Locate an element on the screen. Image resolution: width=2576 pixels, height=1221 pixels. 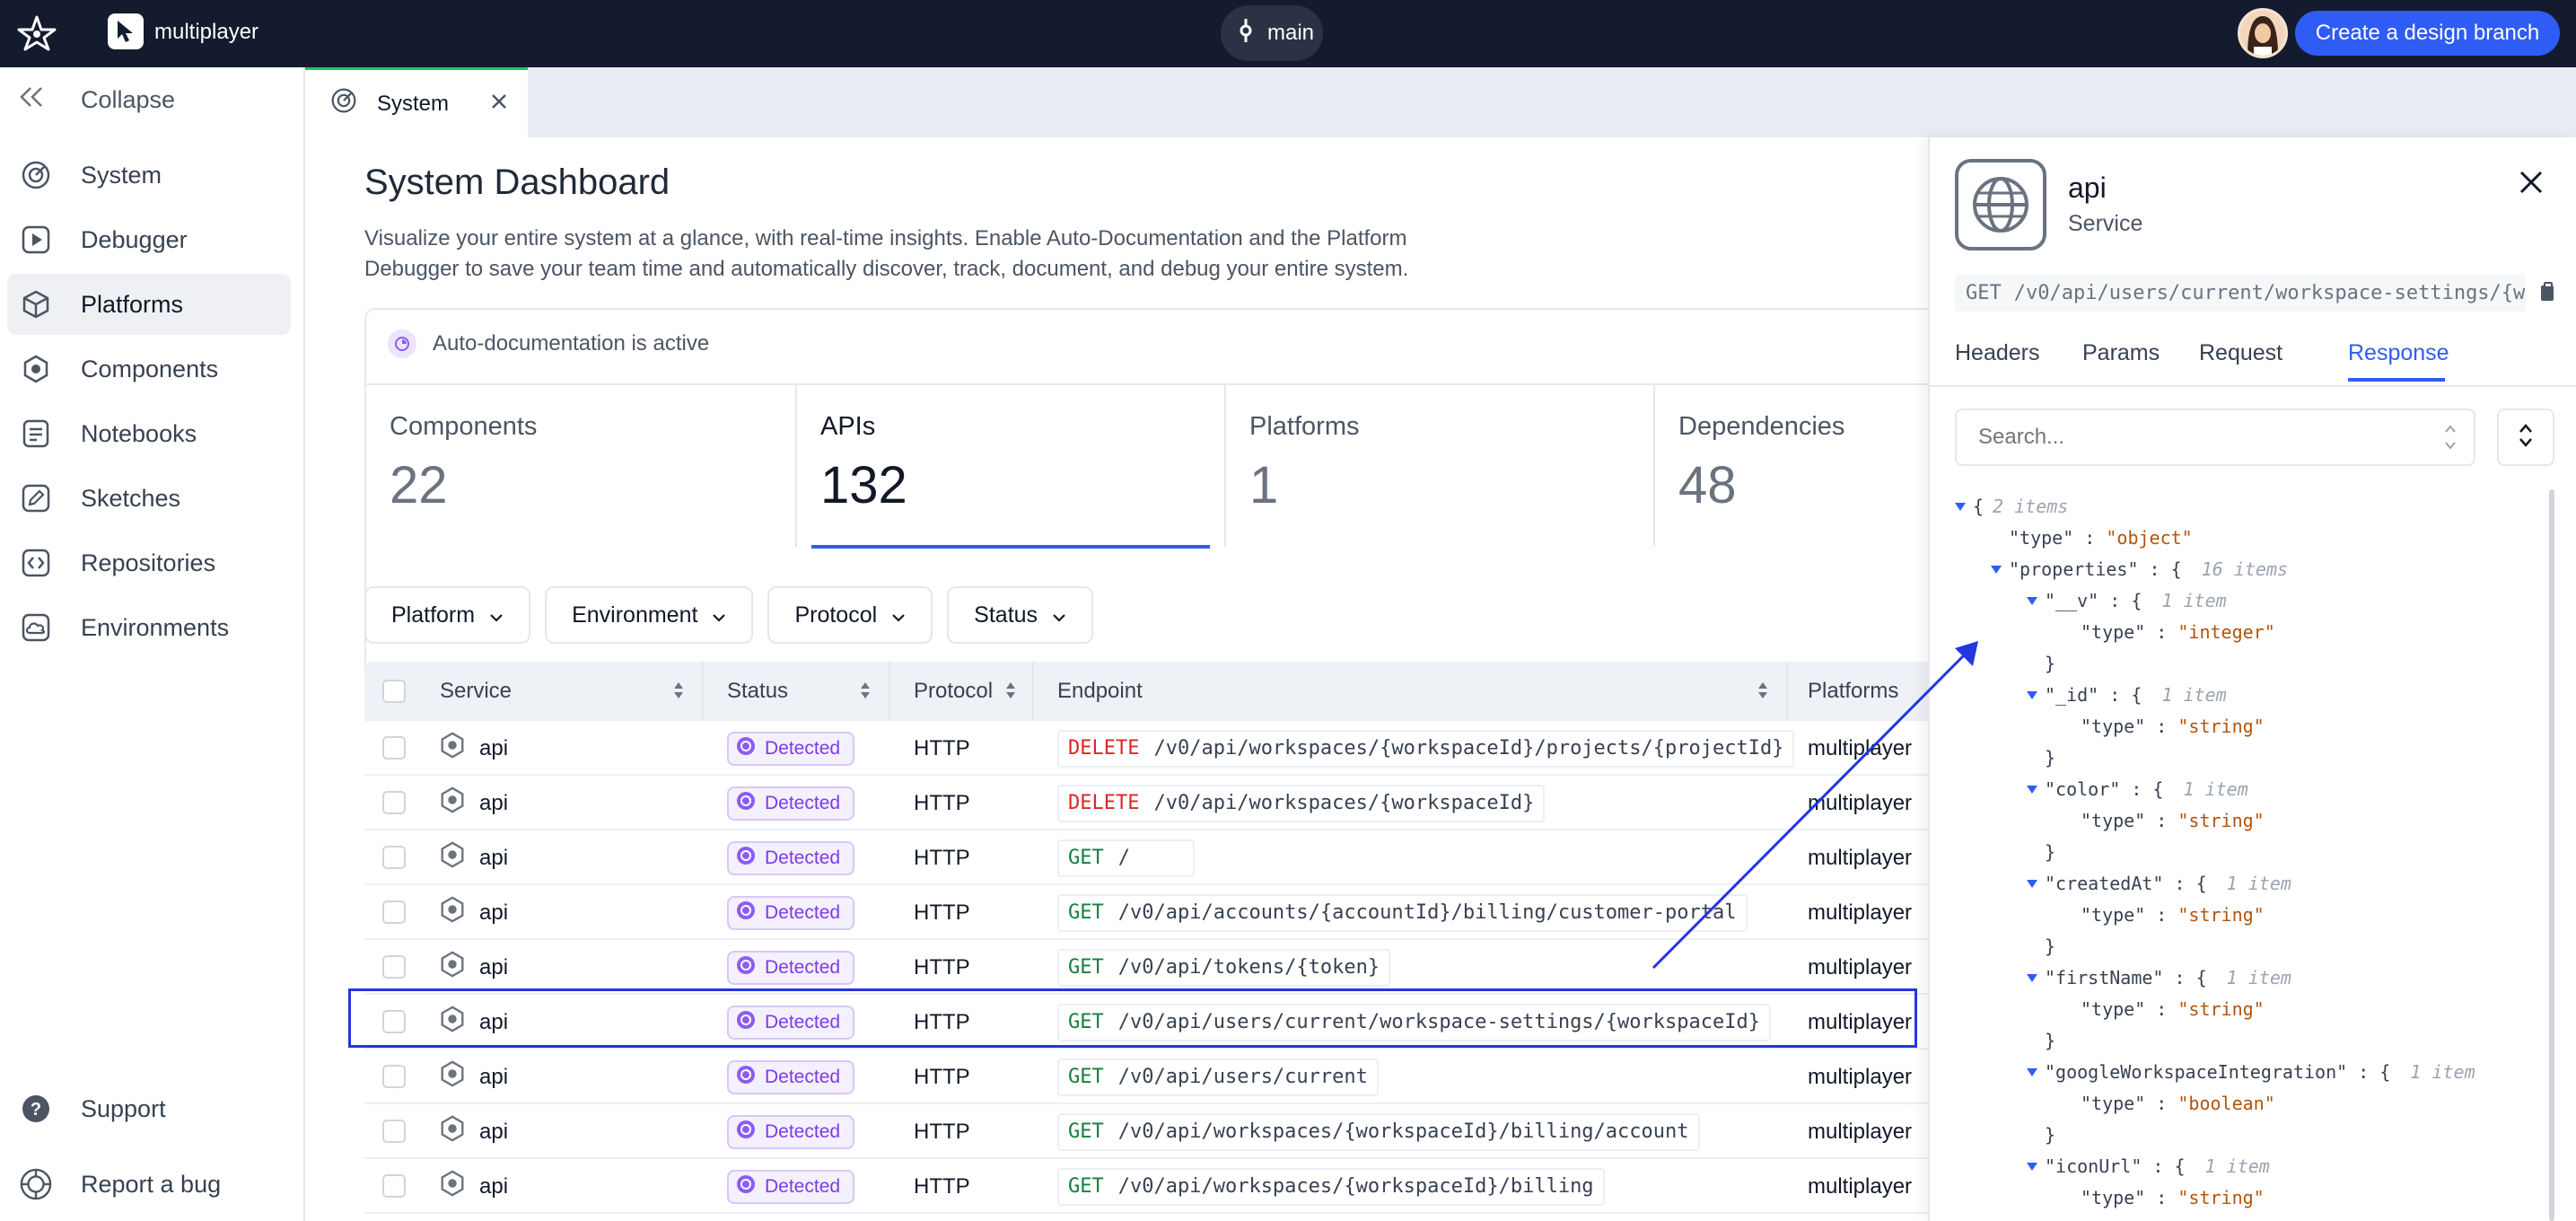
stat-dependencies: Dependencies 48 is located at coordinates (1790, 465).